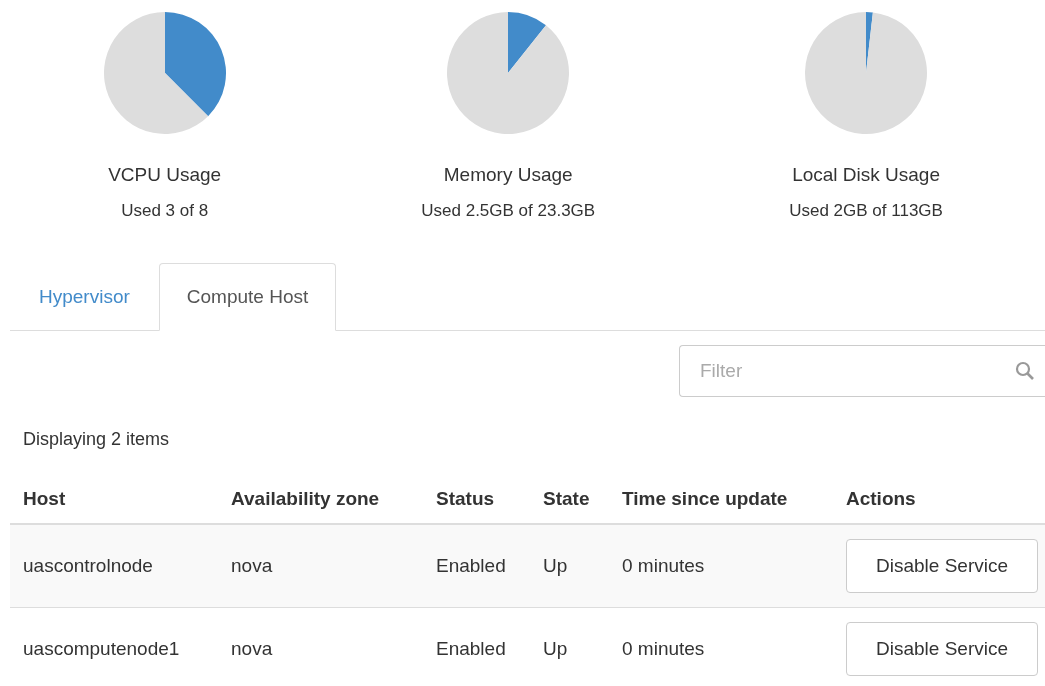  Describe the element at coordinates (508, 211) in the screenshot. I see `usage-text: Used 2.5GB of 23.3GB` at that location.